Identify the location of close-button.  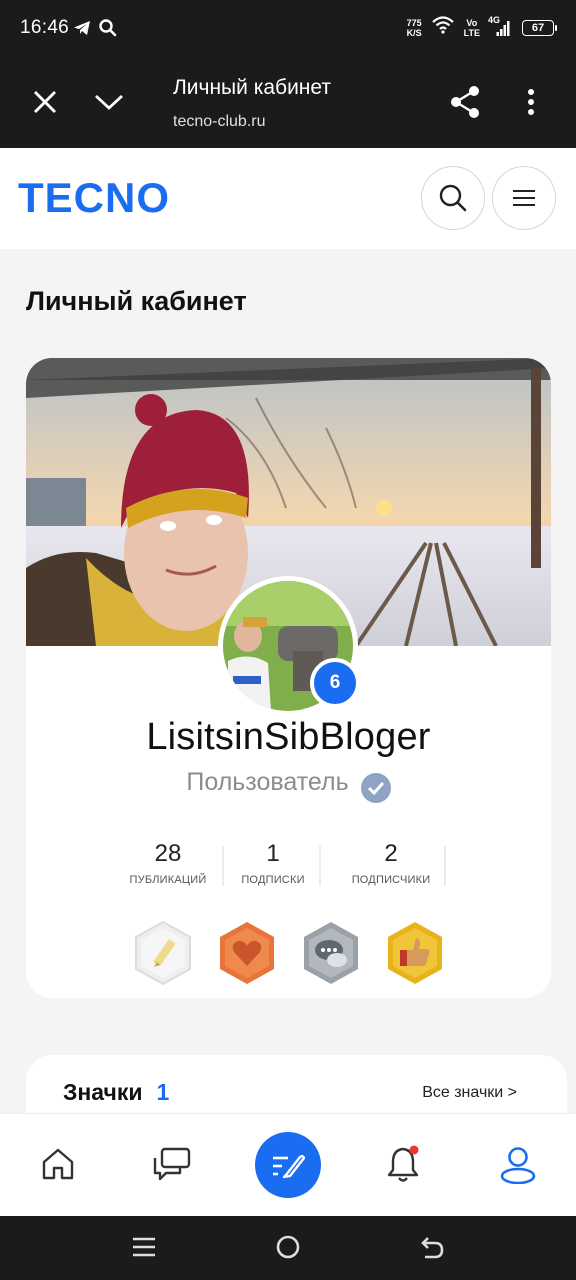
(45, 102).